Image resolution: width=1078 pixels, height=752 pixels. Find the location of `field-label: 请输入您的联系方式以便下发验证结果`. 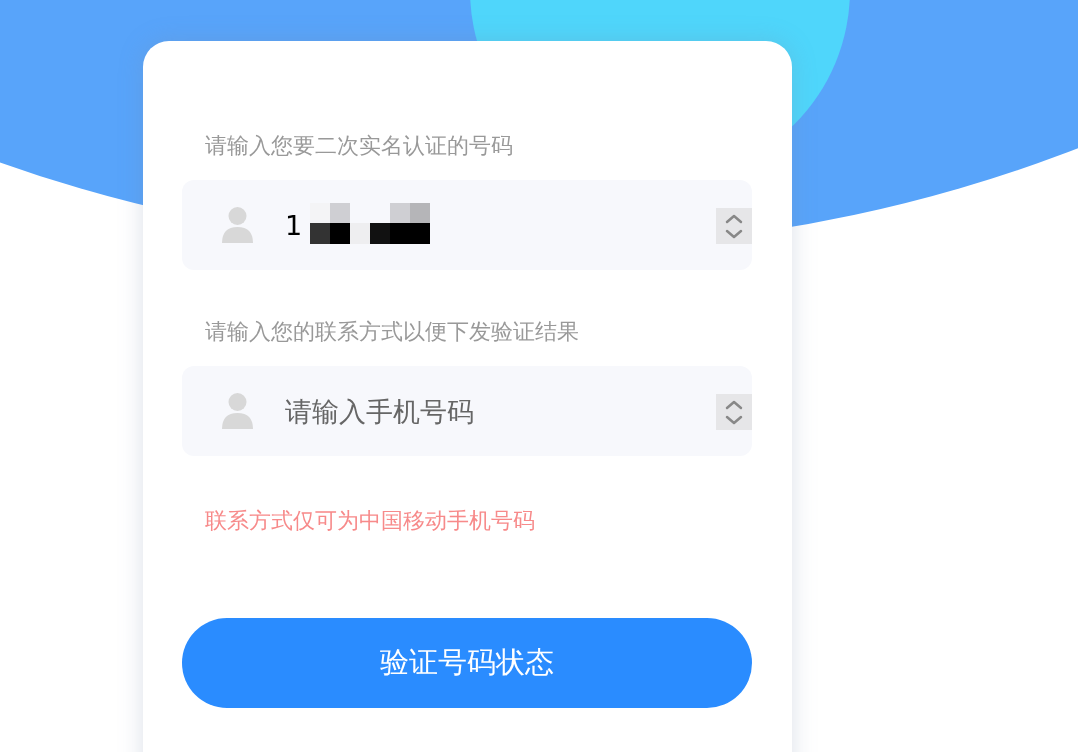

field-label: 请输入您的联系方式以便下发验证结果 is located at coordinates (392, 332).